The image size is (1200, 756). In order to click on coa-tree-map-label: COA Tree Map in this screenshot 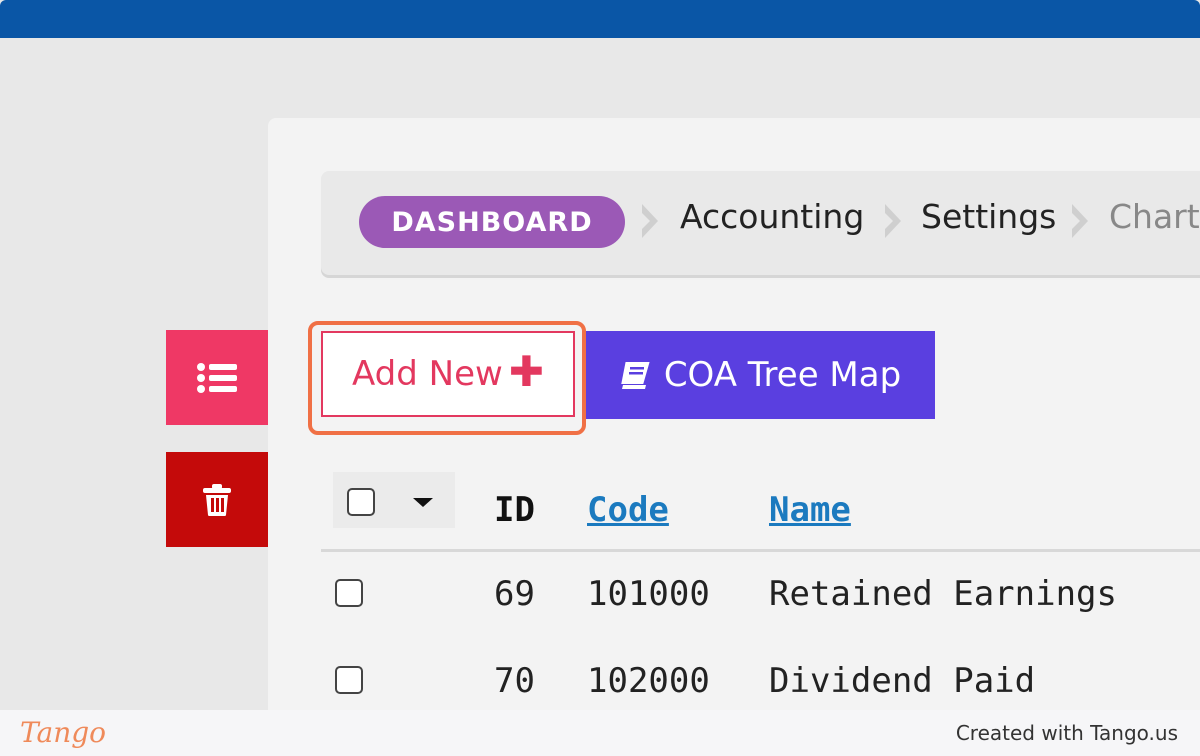, I will do `click(782, 375)`.